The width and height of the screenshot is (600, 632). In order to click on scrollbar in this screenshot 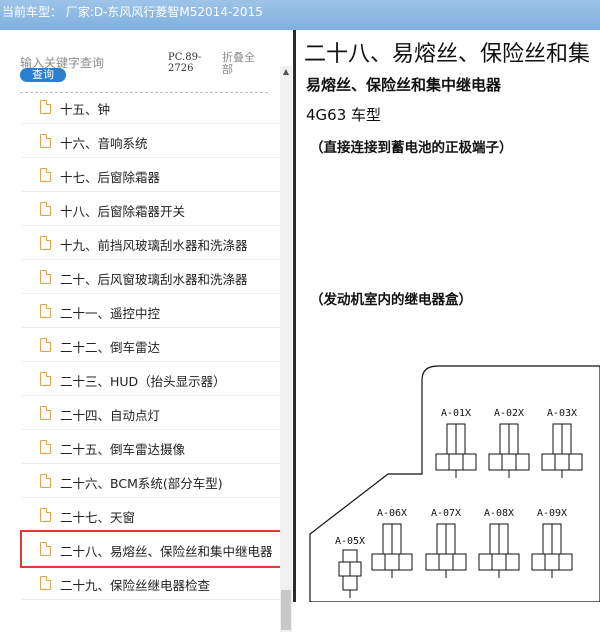, I will do `click(286, 349)`.